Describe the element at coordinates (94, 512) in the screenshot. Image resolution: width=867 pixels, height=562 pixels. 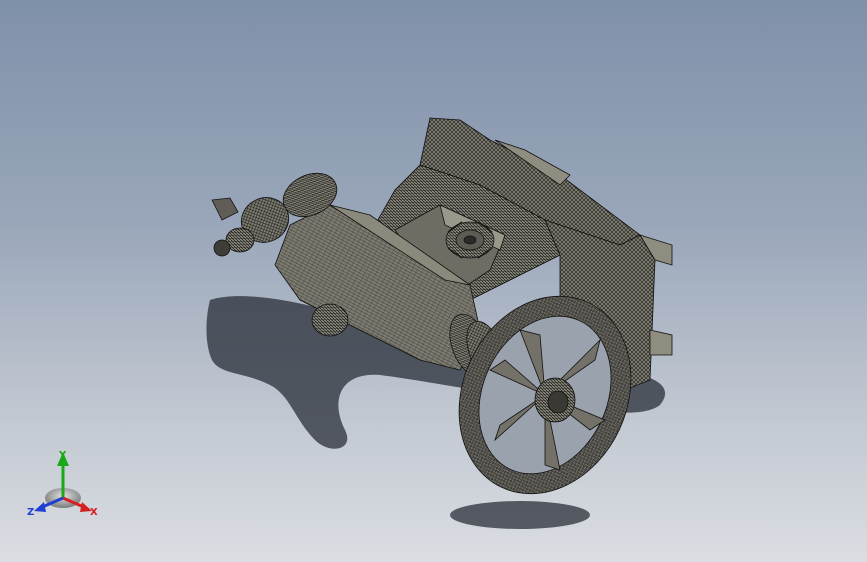
I see `x-axis-label: X` at that location.